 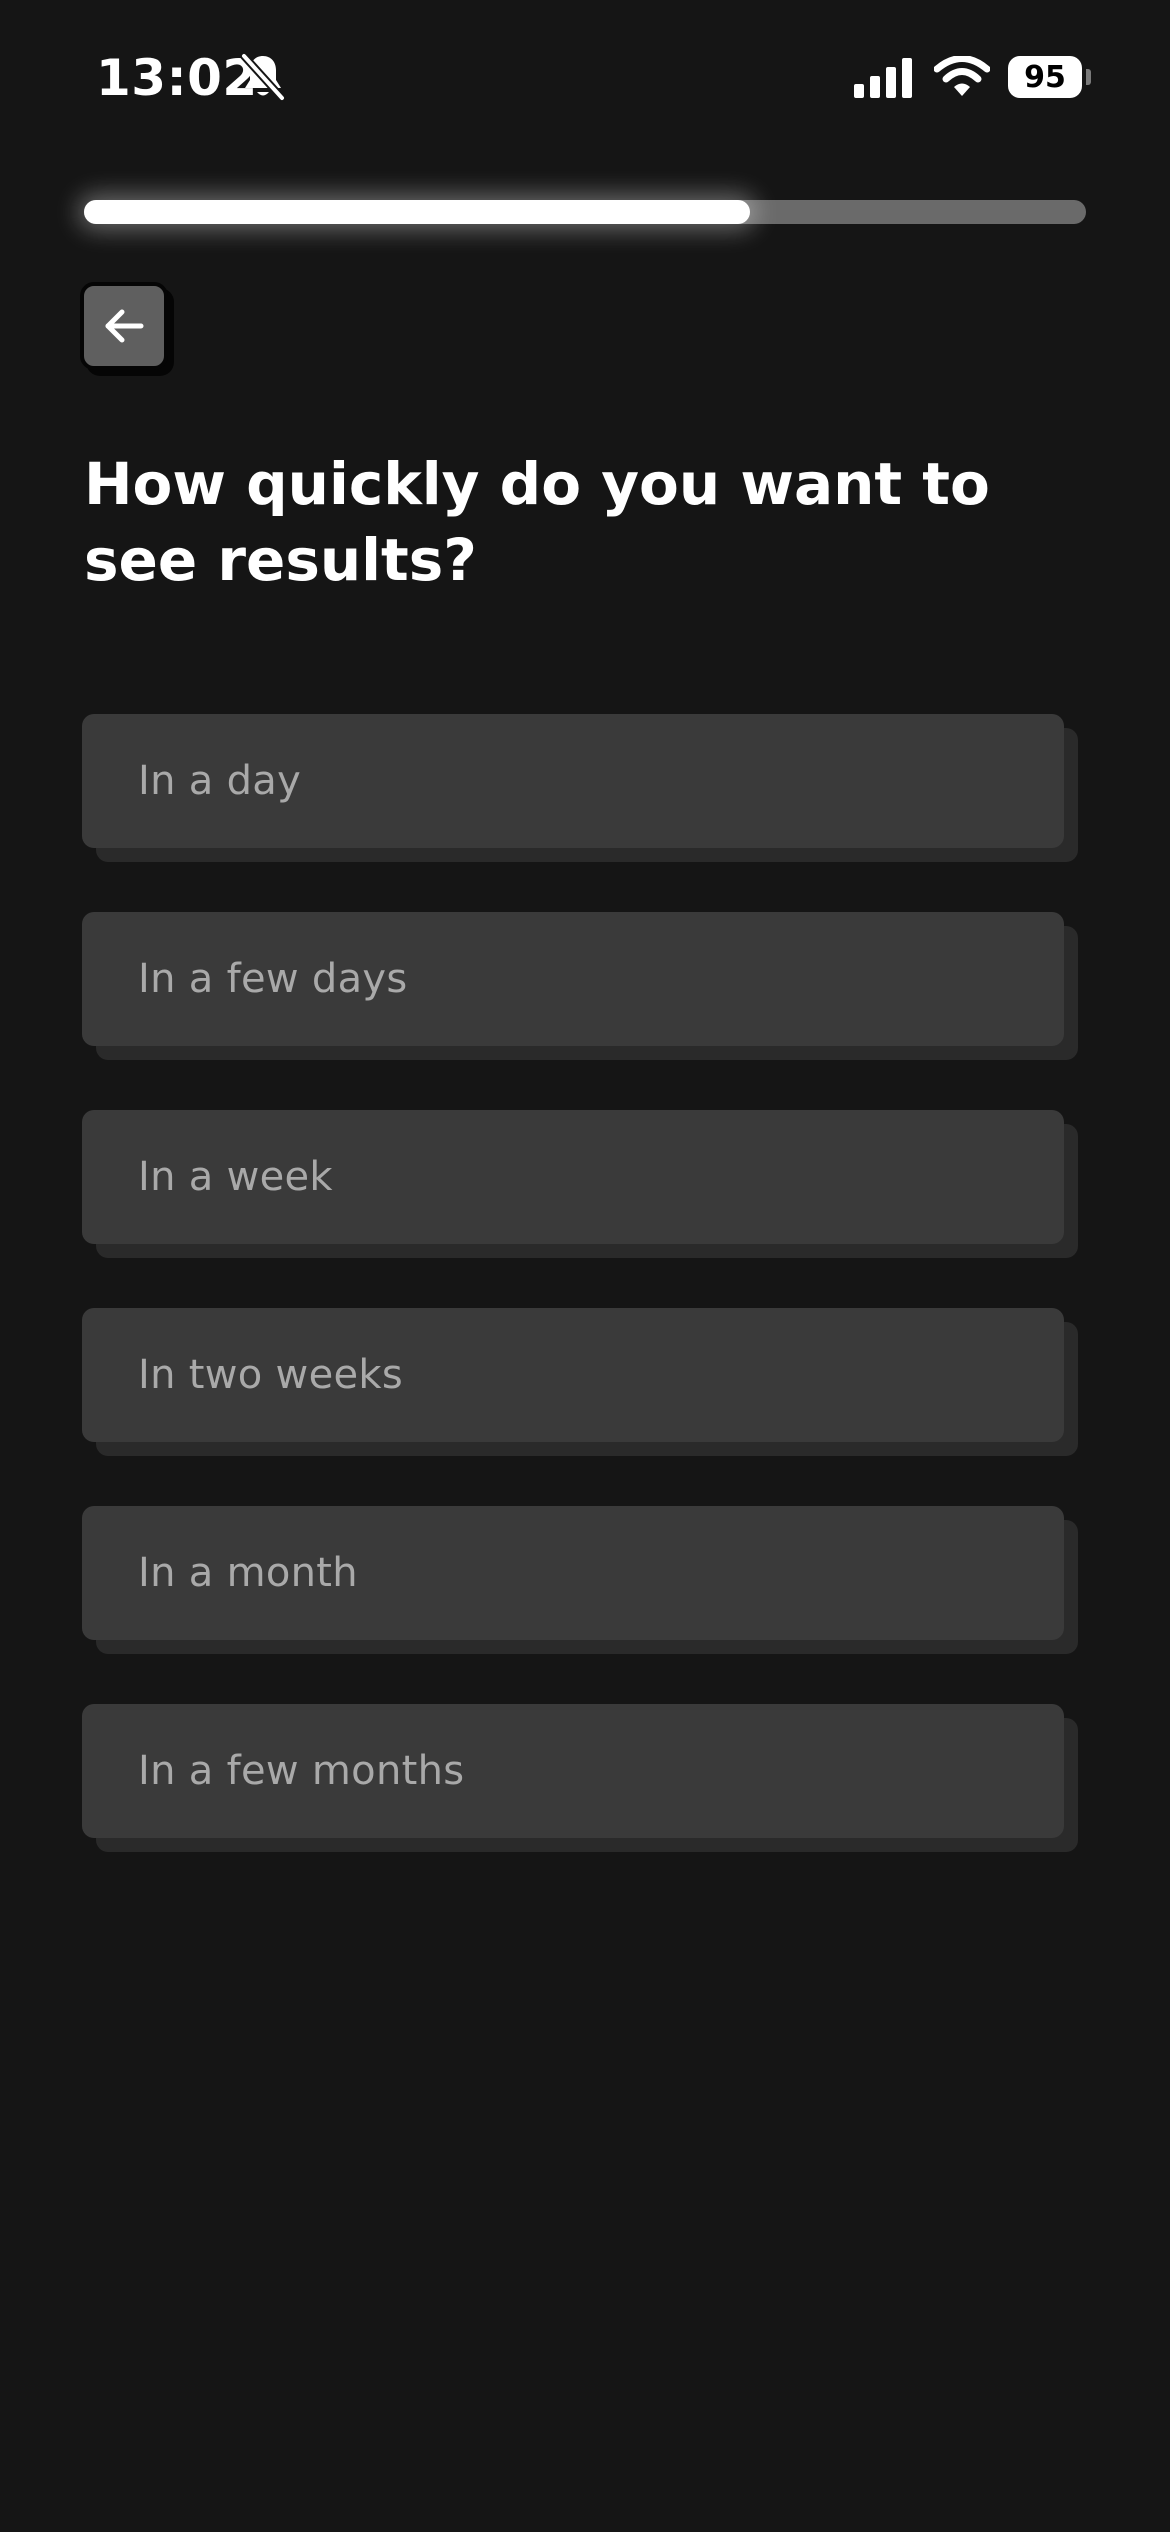 What do you see at coordinates (573, 979) in the screenshot?
I see `option-in-a-few-days: In a few days` at bounding box center [573, 979].